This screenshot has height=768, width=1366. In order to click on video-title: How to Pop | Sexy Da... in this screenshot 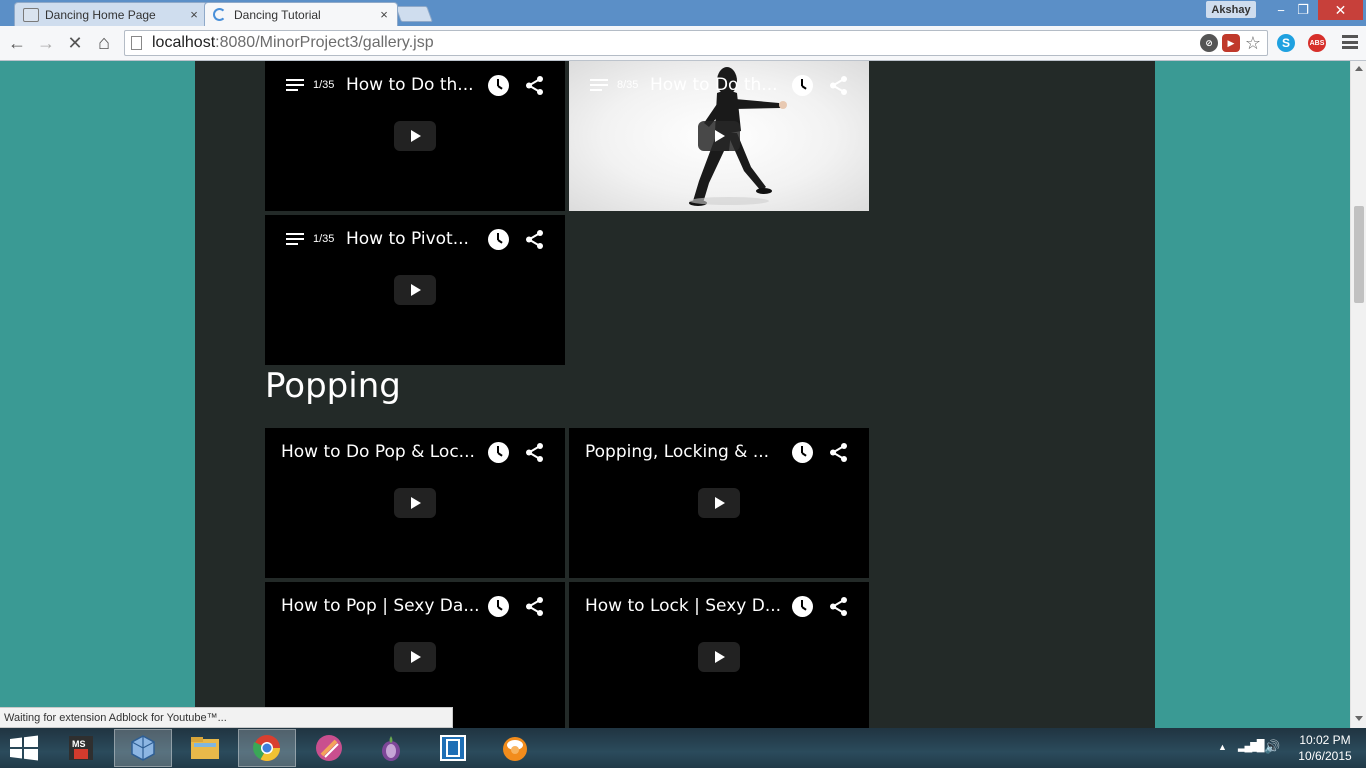, I will do `click(380, 606)`.